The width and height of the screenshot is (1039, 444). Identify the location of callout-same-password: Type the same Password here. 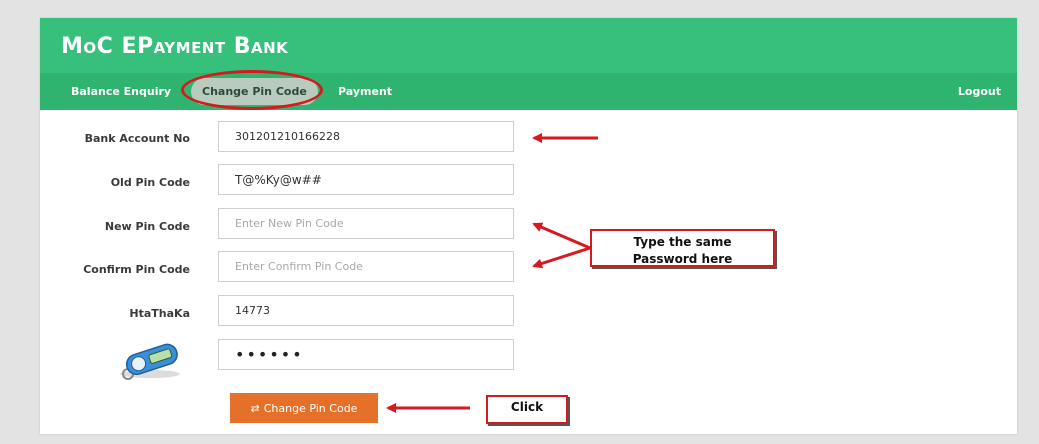
(682, 248).